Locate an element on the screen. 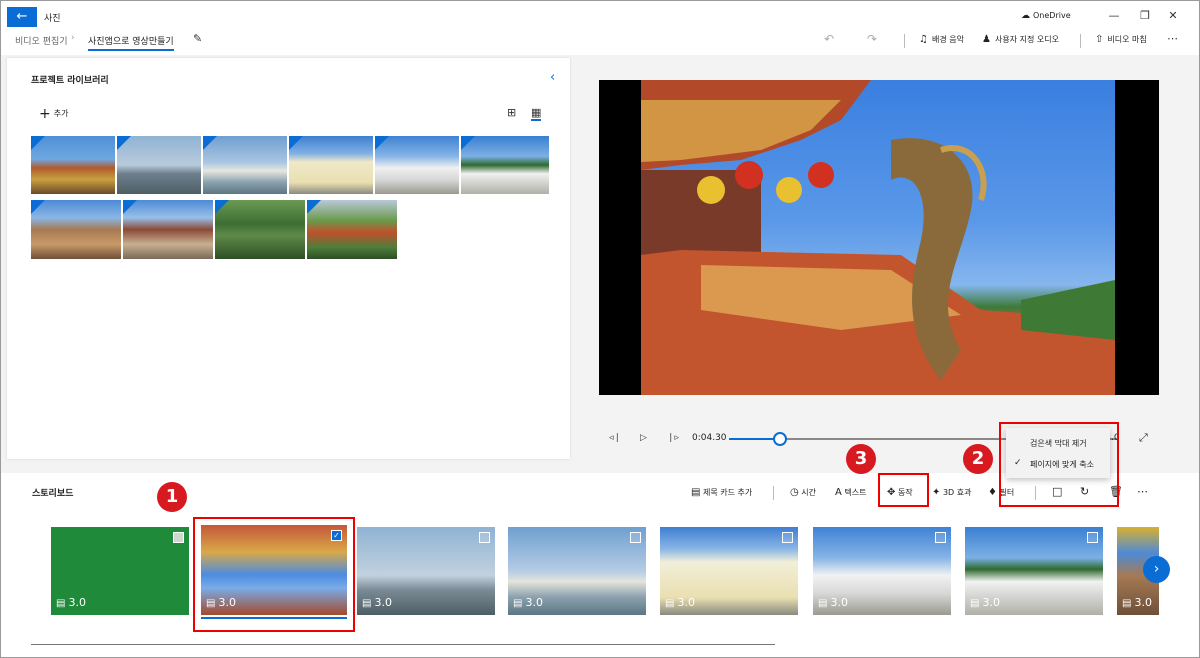  redo-icon: ↷ is located at coordinates (872, 39).